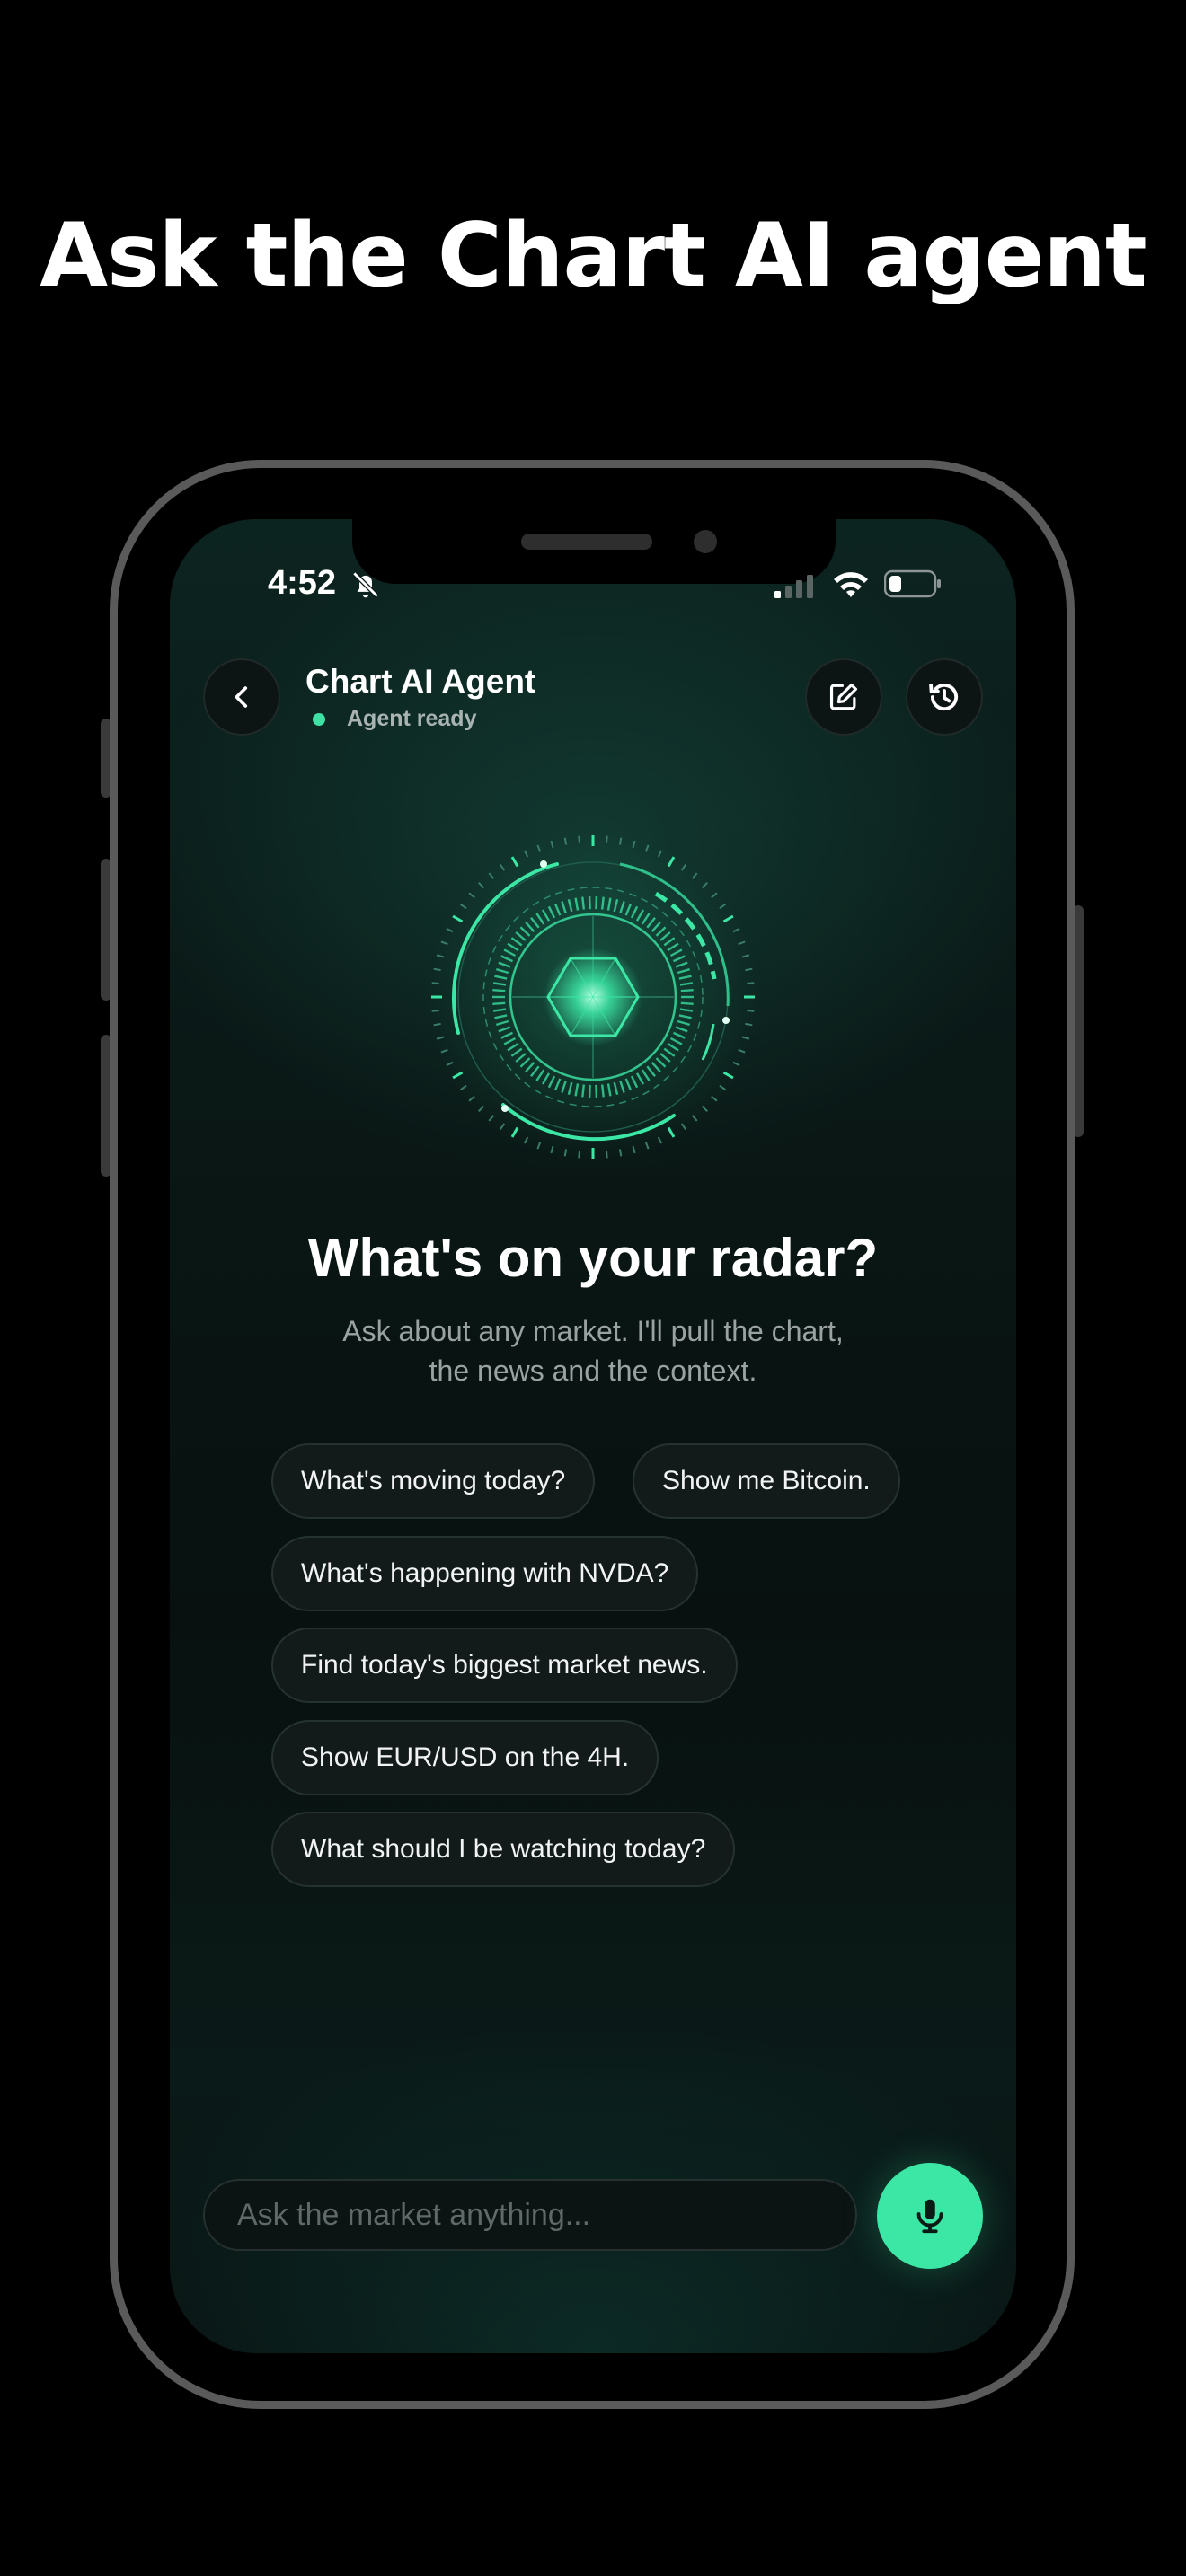  I want to click on headline: Ask the Chart AI agent, so click(593, 256).